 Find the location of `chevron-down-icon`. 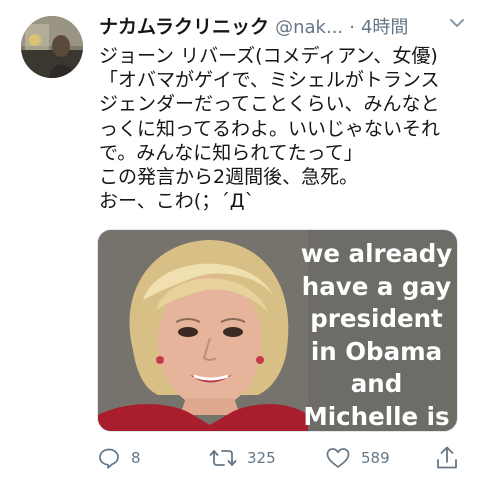

chevron-down-icon is located at coordinates (457, 23).